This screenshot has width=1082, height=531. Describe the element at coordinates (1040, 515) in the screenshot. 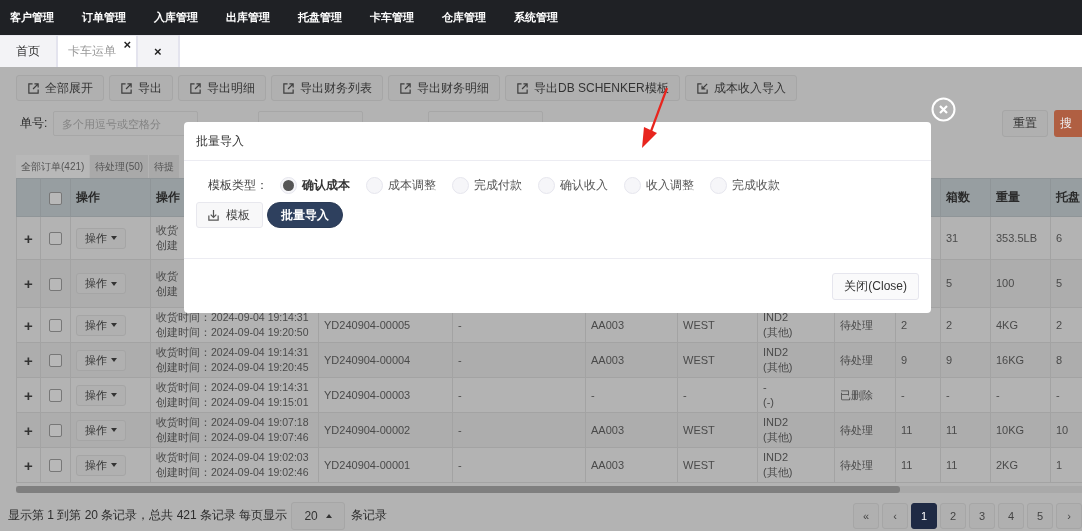

I see `page-button: 5` at that location.